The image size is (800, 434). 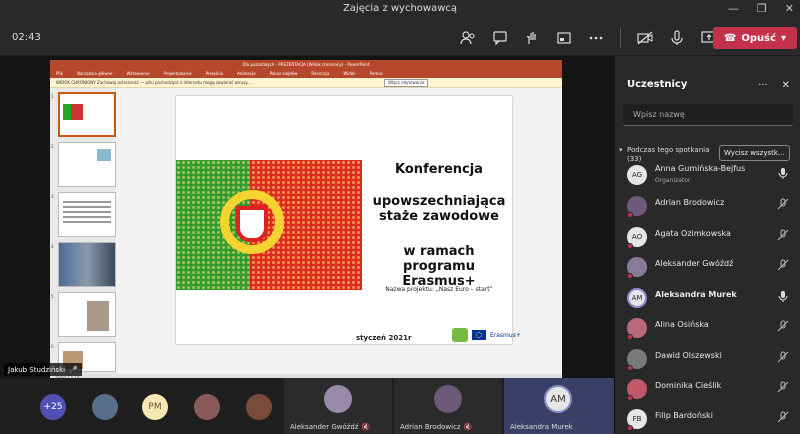 I want to click on portugal-flag-image, so click(x=269, y=225).